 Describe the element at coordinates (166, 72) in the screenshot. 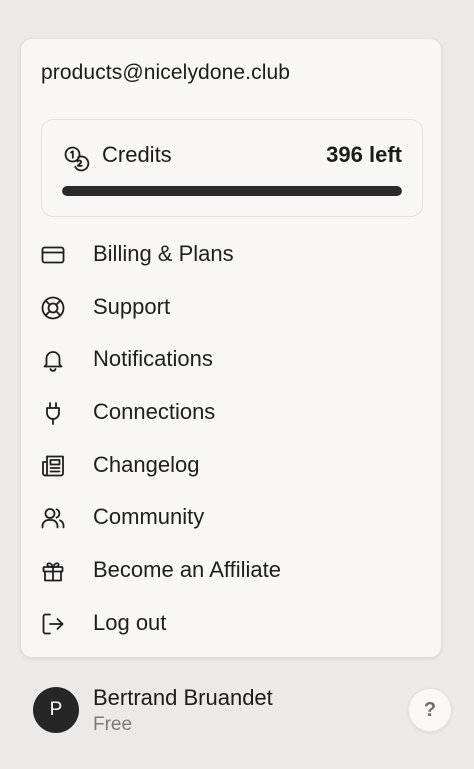

I see `account-email: products@nicelydone.club` at that location.